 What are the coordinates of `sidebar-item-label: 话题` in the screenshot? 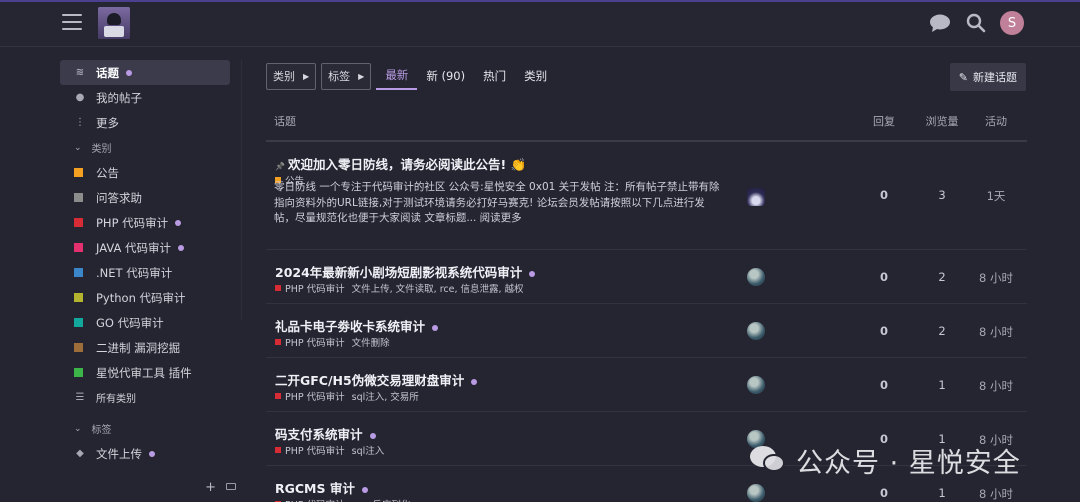 It's located at (107, 72).